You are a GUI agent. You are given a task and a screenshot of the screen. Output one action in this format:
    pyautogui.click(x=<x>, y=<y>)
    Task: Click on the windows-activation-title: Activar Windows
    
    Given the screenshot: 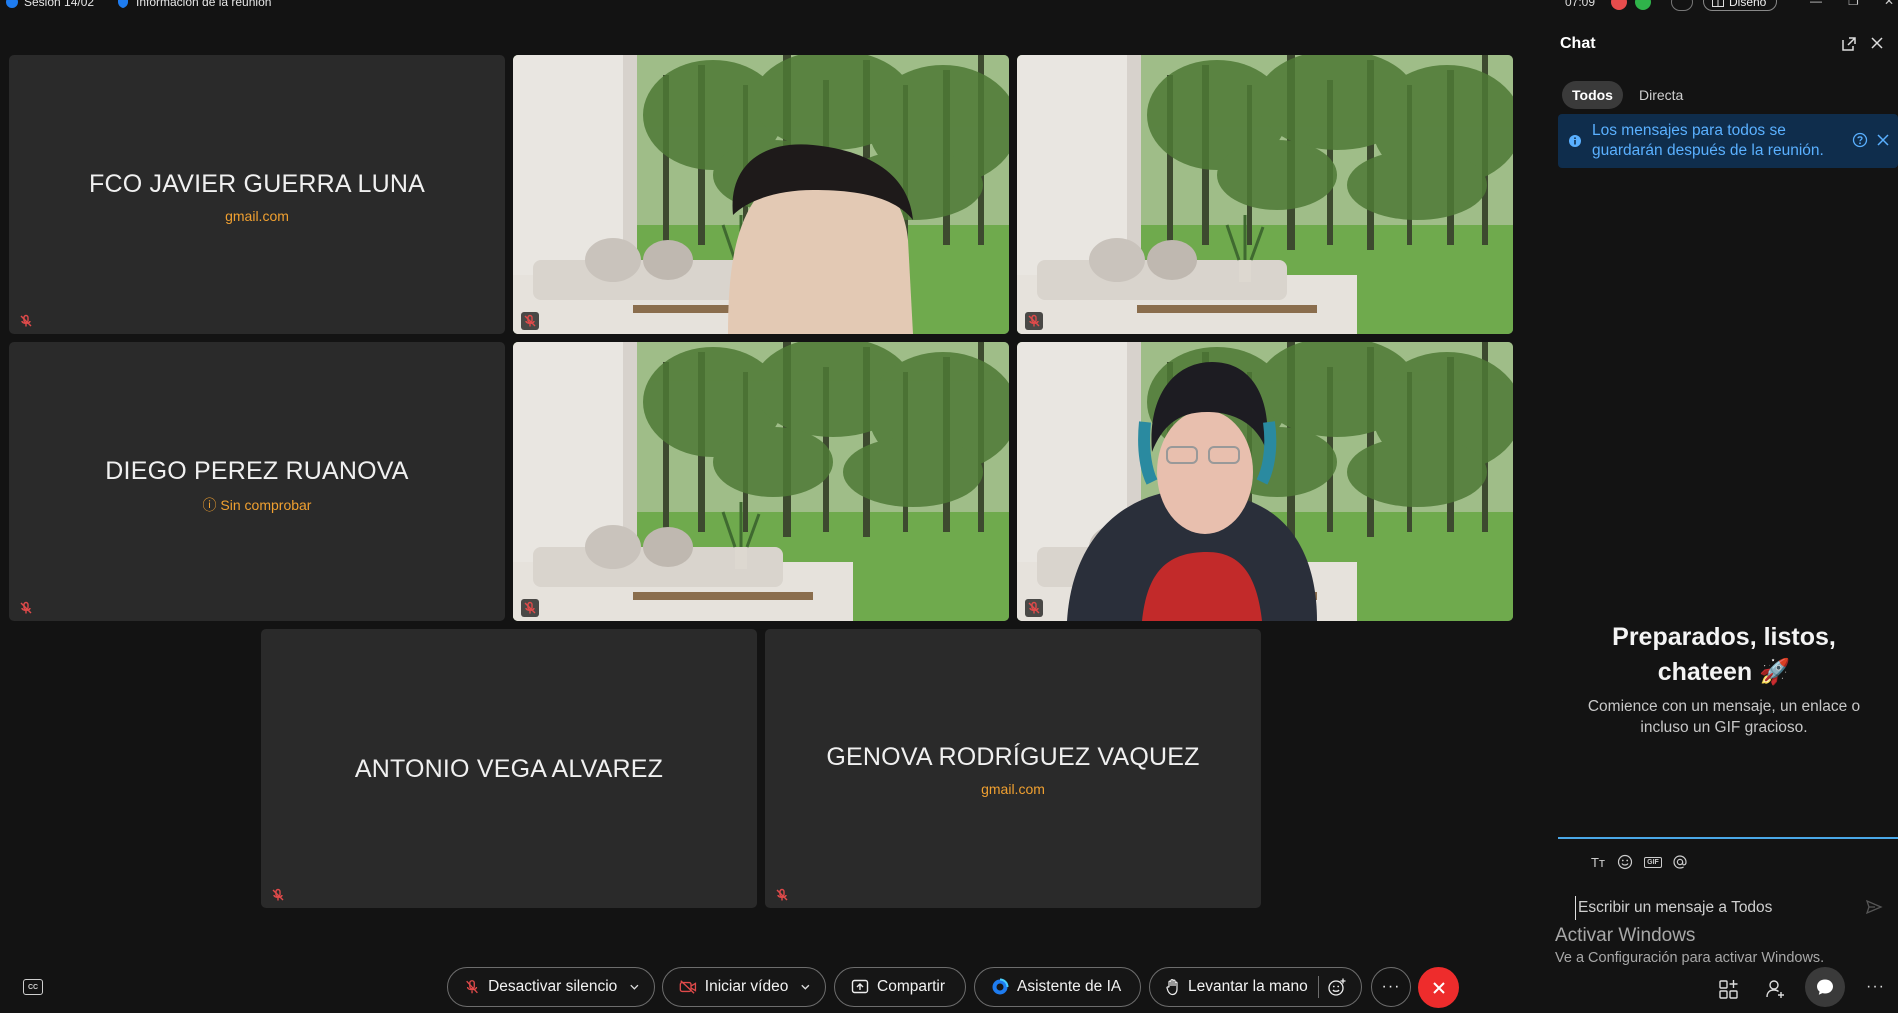 What is the action you would take?
    pyautogui.click(x=1625, y=935)
    